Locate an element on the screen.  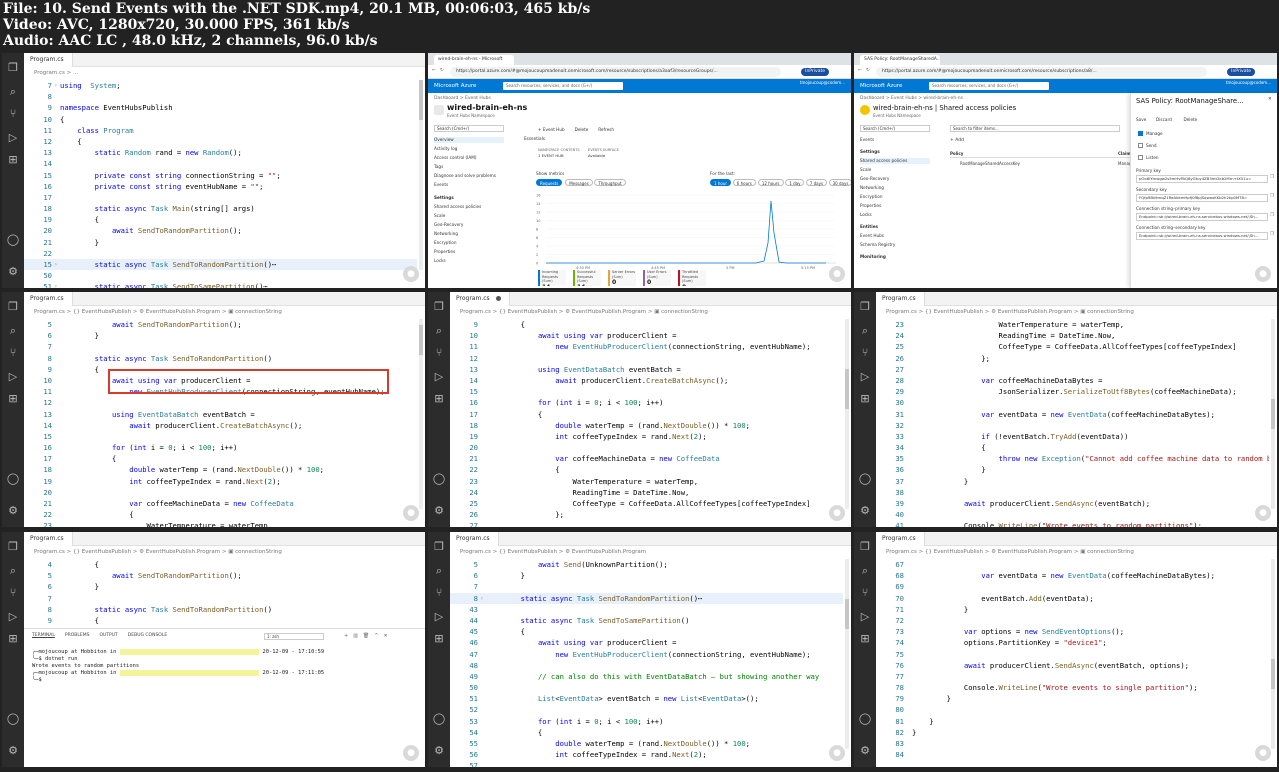
code-line: 33 if (!eventBatch.TryAdd(eventData)) is located at coordinates (1072, 436).